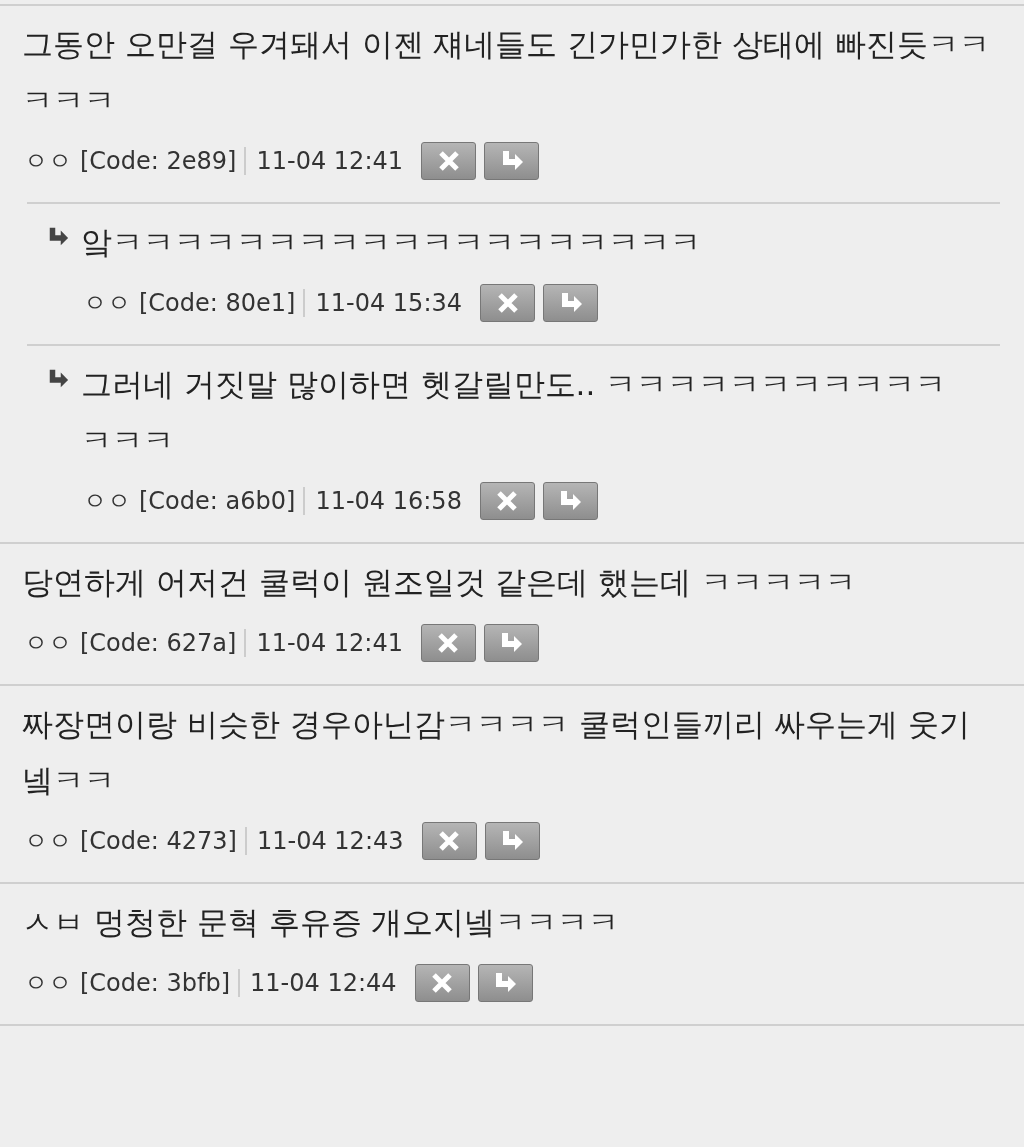  Describe the element at coordinates (222, 303) in the screenshot. I see `user-code: [Code: 80e1]` at that location.